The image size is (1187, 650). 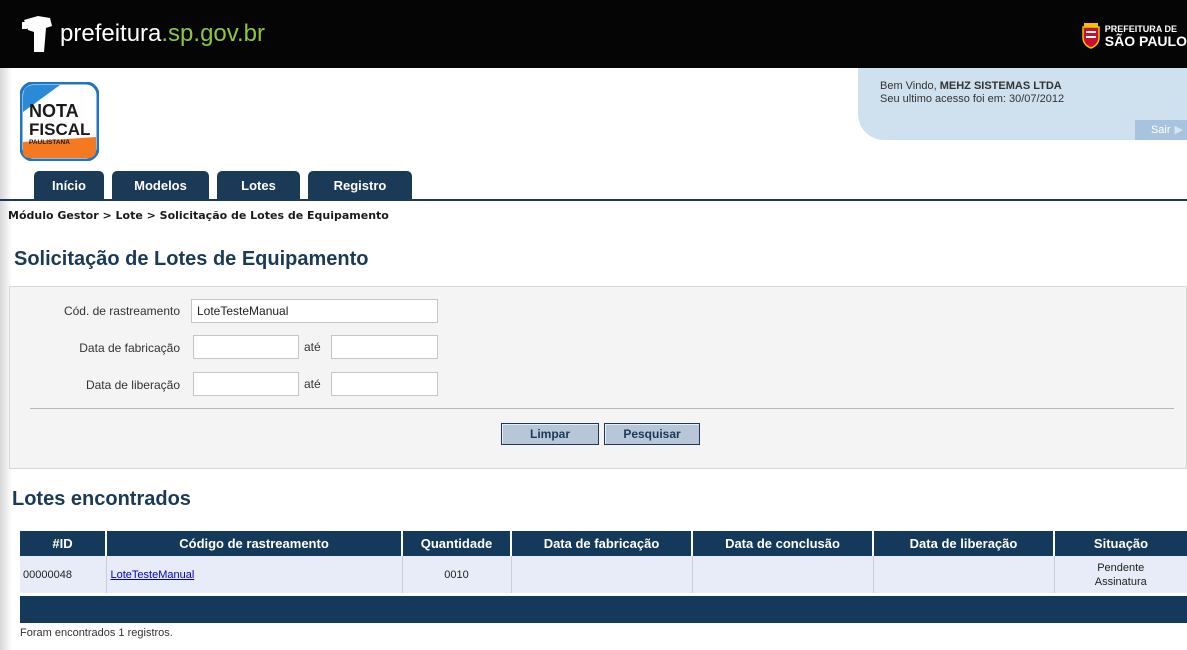 I want to click on nota-fiscal-paulistana-logo: NOTA FISCAL PAULISTANA, so click(x=59, y=121).